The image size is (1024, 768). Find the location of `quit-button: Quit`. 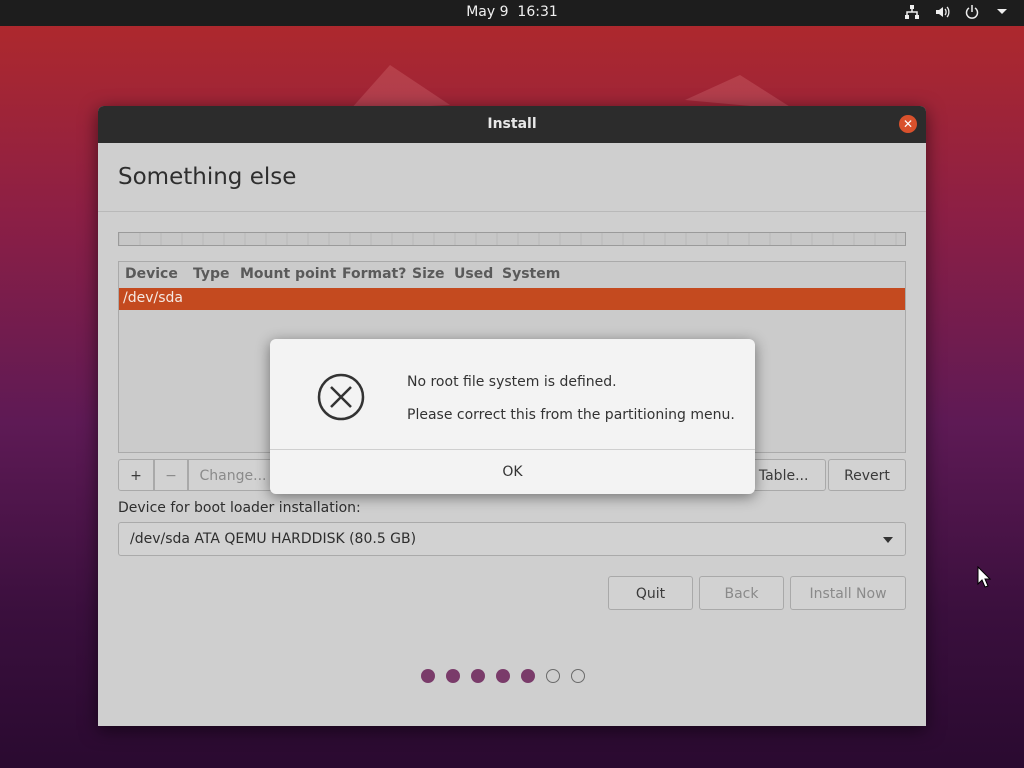

quit-button: Quit is located at coordinates (650, 593).